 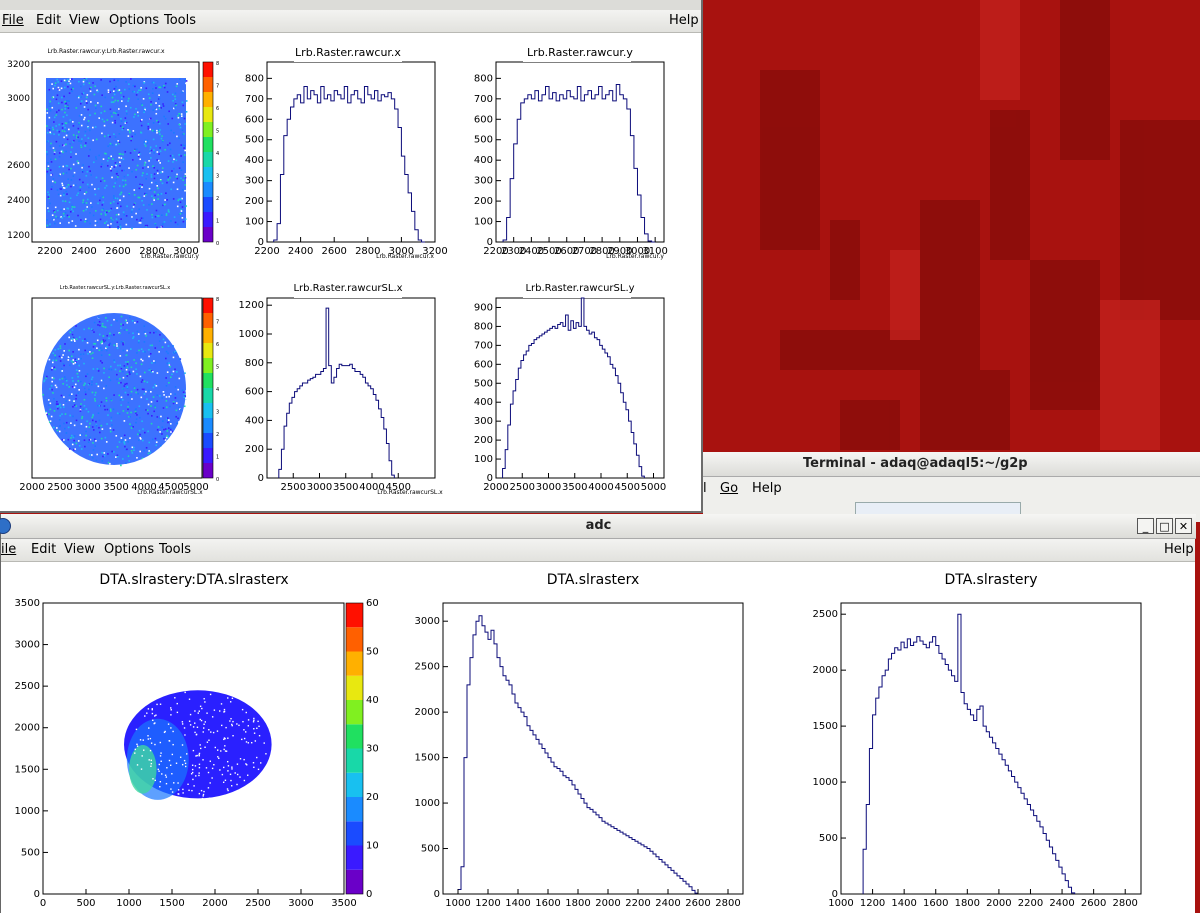 What do you see at coordinates (483, 160) in the screenshot?
I see `y-tick-label: 400` at bounding box center [483, 160].